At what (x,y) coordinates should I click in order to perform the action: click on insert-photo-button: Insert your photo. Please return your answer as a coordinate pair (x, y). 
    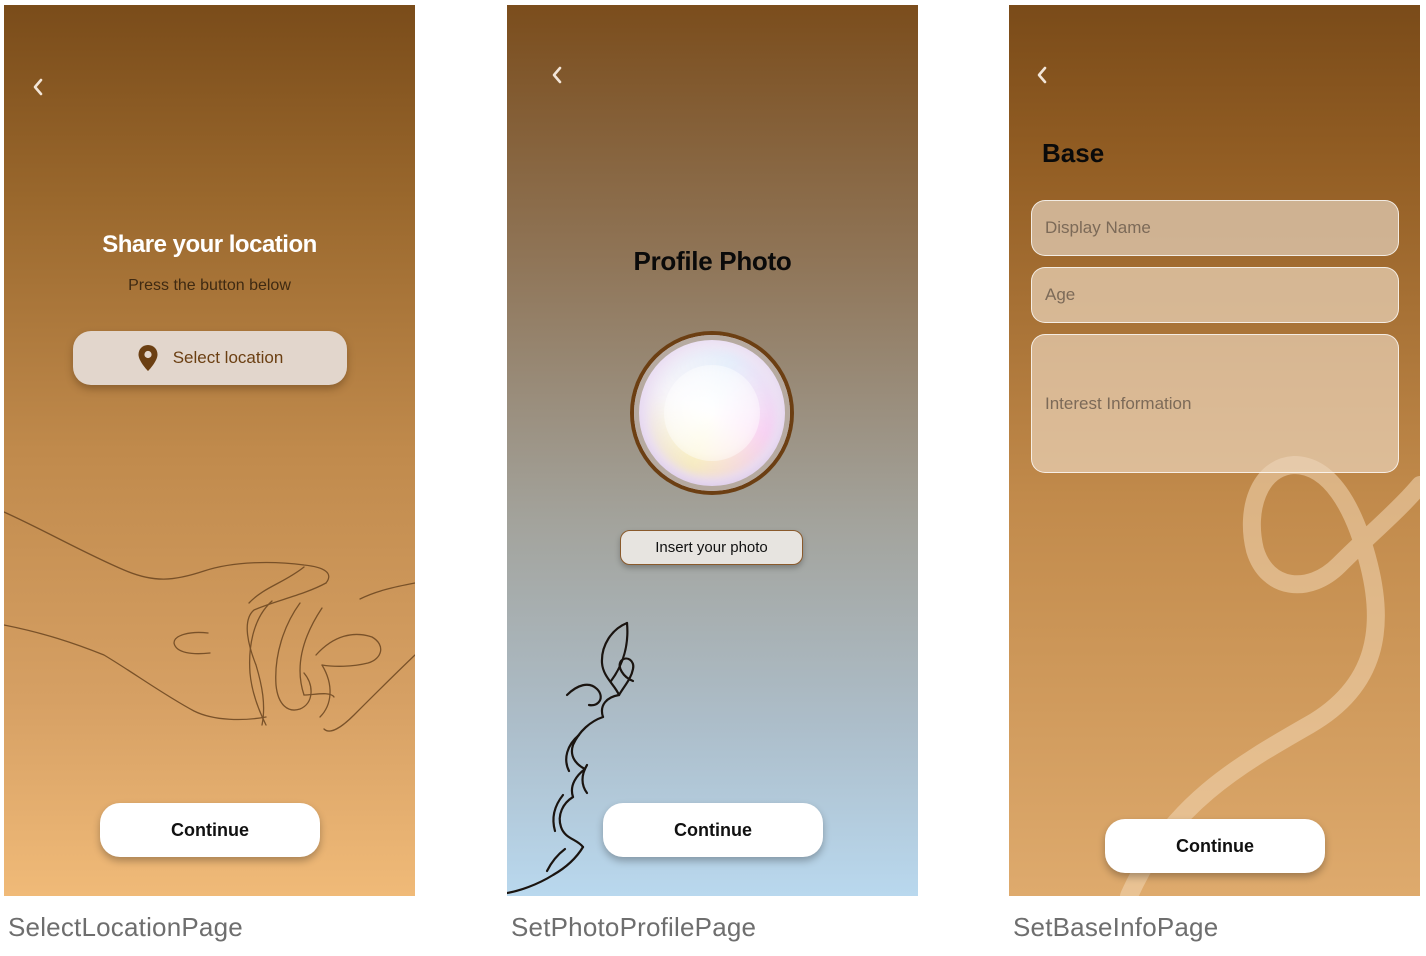
    Looking at the image, I should click on (711, 547).